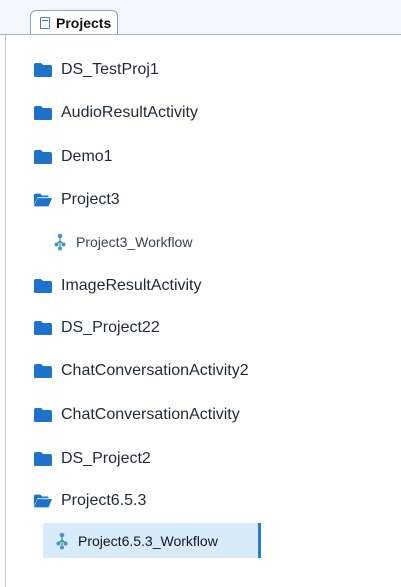  What do you see at coordinates (129, 112) in the screenshot?
I see `tree-item-label: AudioResultActivity` at bounding box center [129, 112].